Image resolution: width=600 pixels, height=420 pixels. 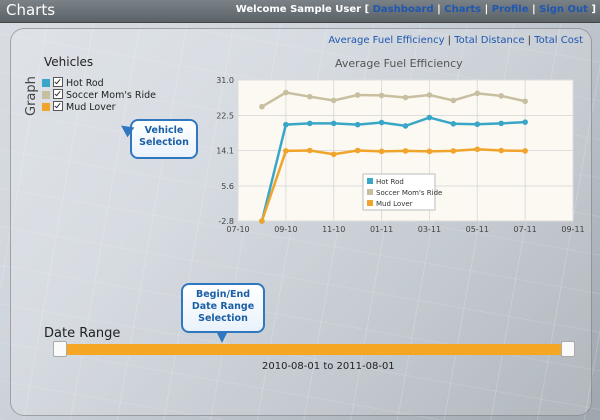 I want to click on tab-total-cost: Total Cost, so click(x=558, y=40).